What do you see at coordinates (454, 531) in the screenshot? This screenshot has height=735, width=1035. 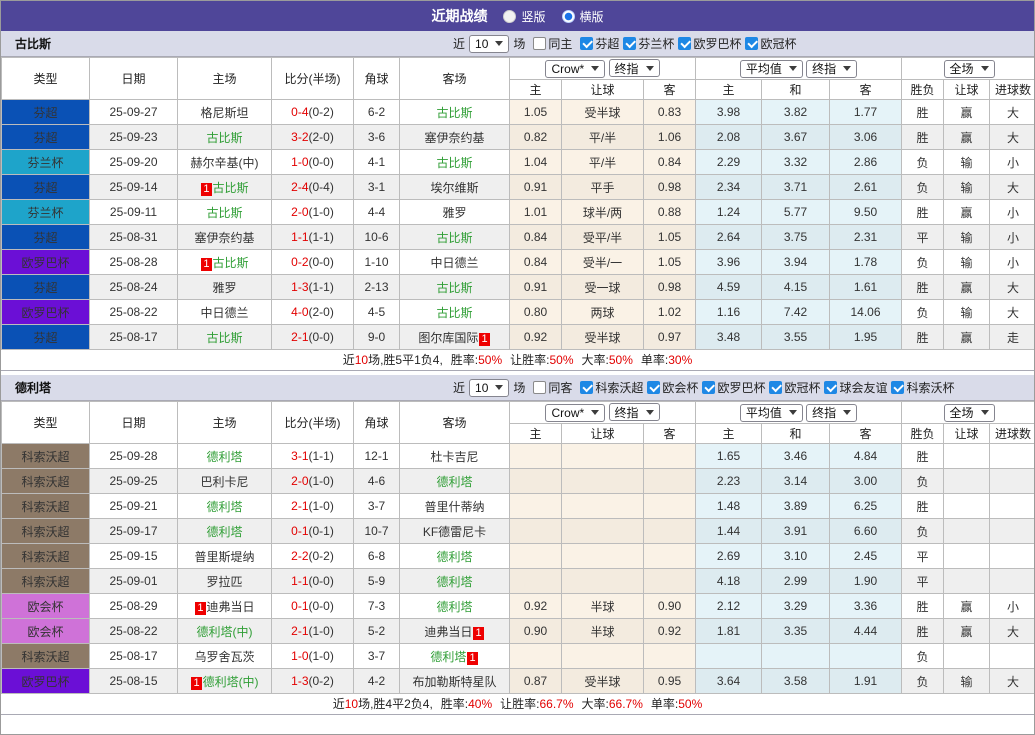 I see `away-team-cell: KF德雷尼卡` at bounding box center [454, 531].